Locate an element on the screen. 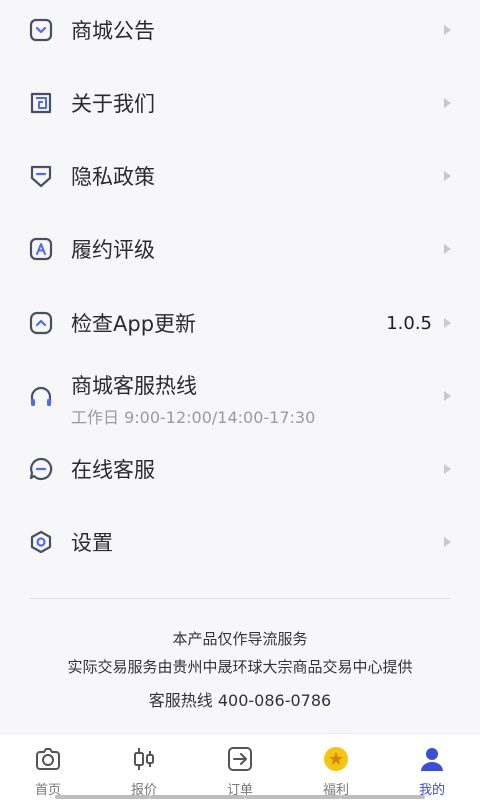 This screenshot has height=801, width=480. tab-quotes: 报价 is located at coordinates (144, 767).